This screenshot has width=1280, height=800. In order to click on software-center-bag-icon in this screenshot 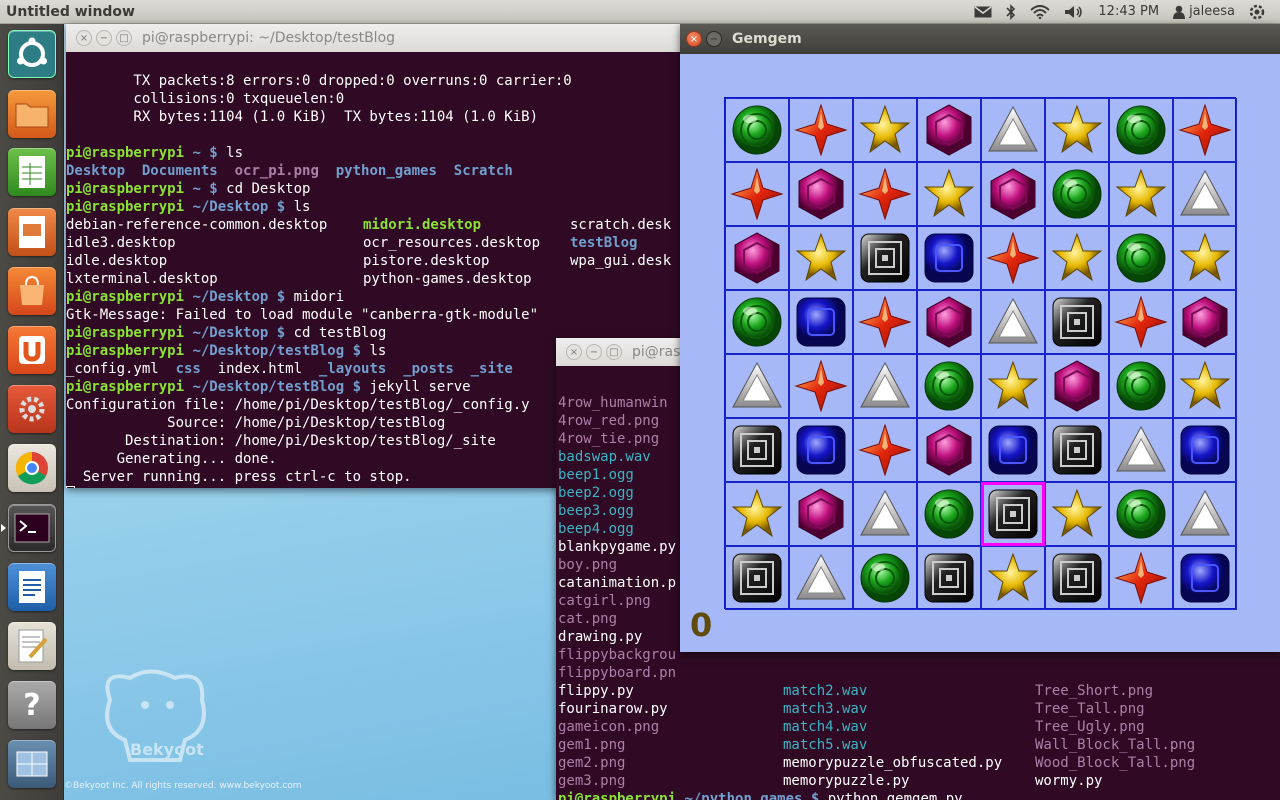, I will do `click(32, 291)`.